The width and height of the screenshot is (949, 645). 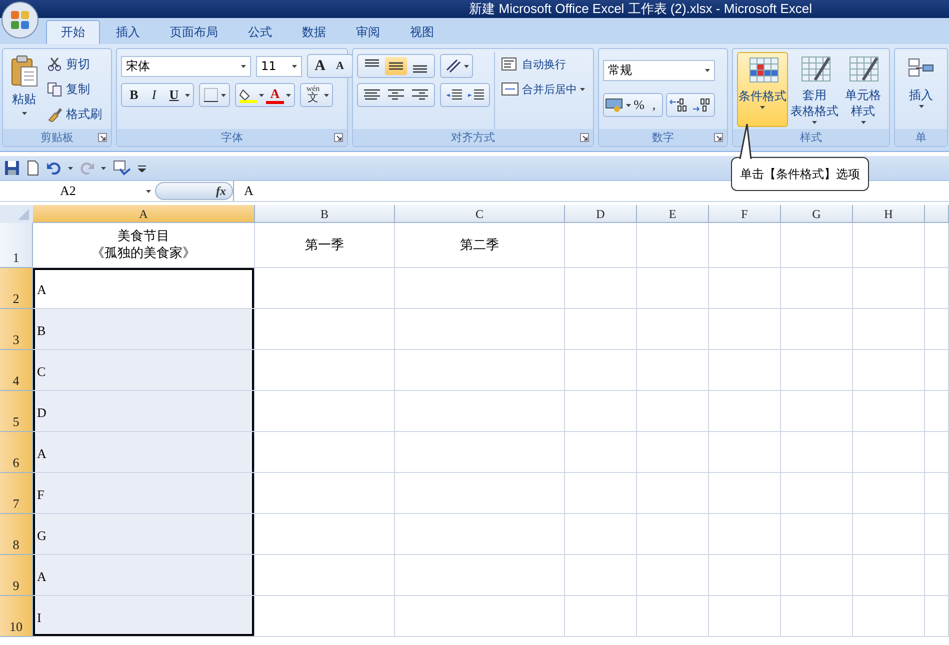 I want to click on bold-button: B, so click(x=134, y=95).